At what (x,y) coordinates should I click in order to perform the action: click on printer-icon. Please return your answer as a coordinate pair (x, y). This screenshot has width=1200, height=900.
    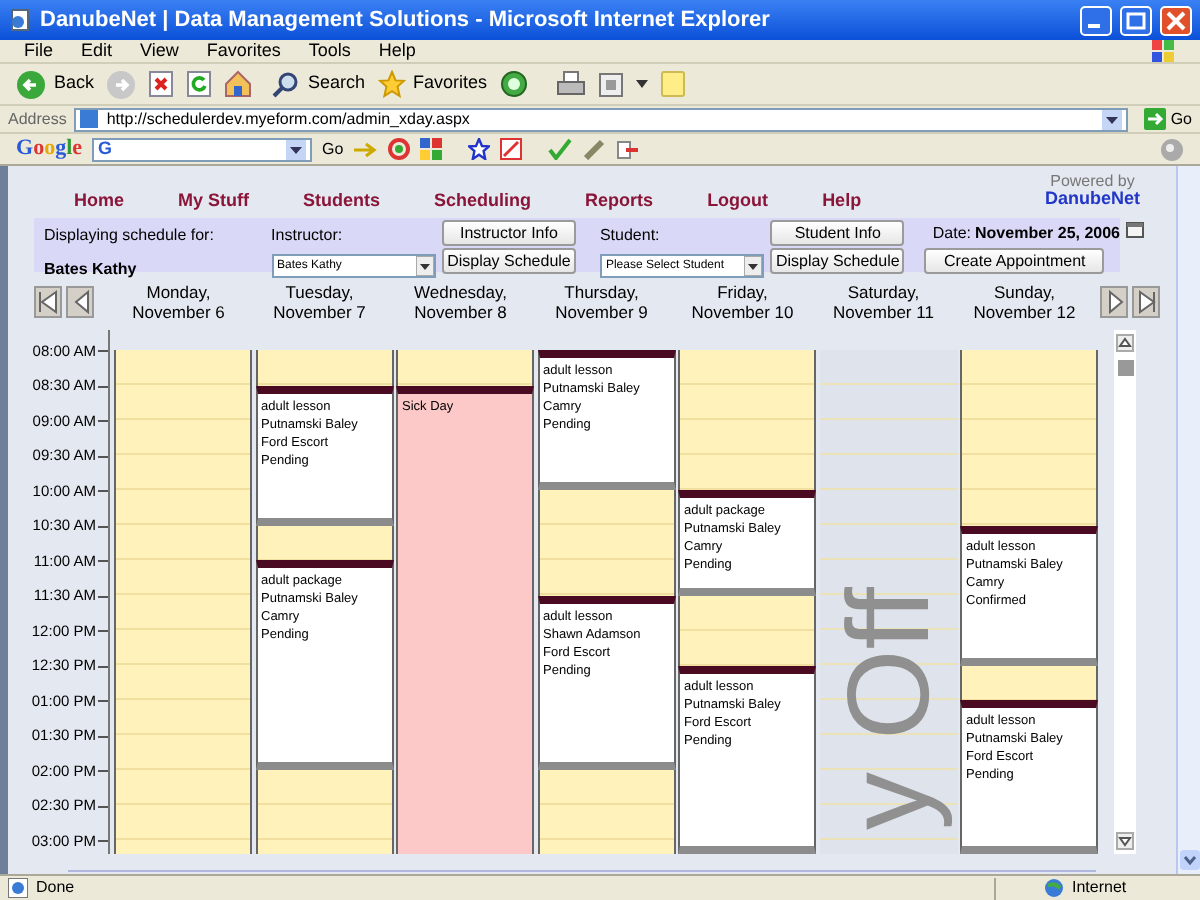
    Looking at the image, I should click on (570, 84).